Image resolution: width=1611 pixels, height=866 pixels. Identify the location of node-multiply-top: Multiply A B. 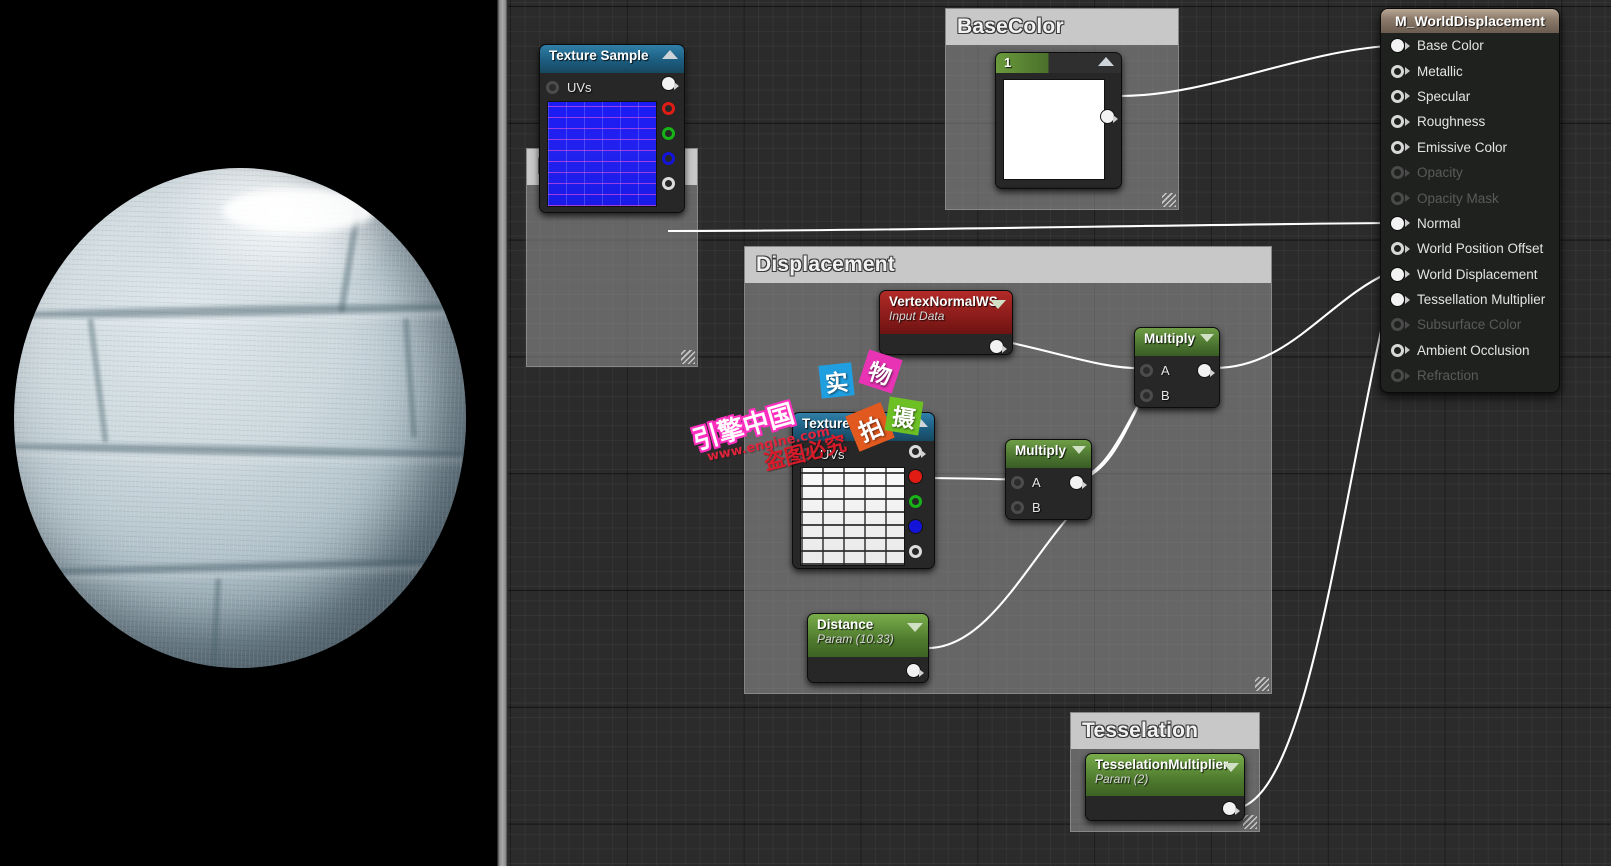
(1177, 367).